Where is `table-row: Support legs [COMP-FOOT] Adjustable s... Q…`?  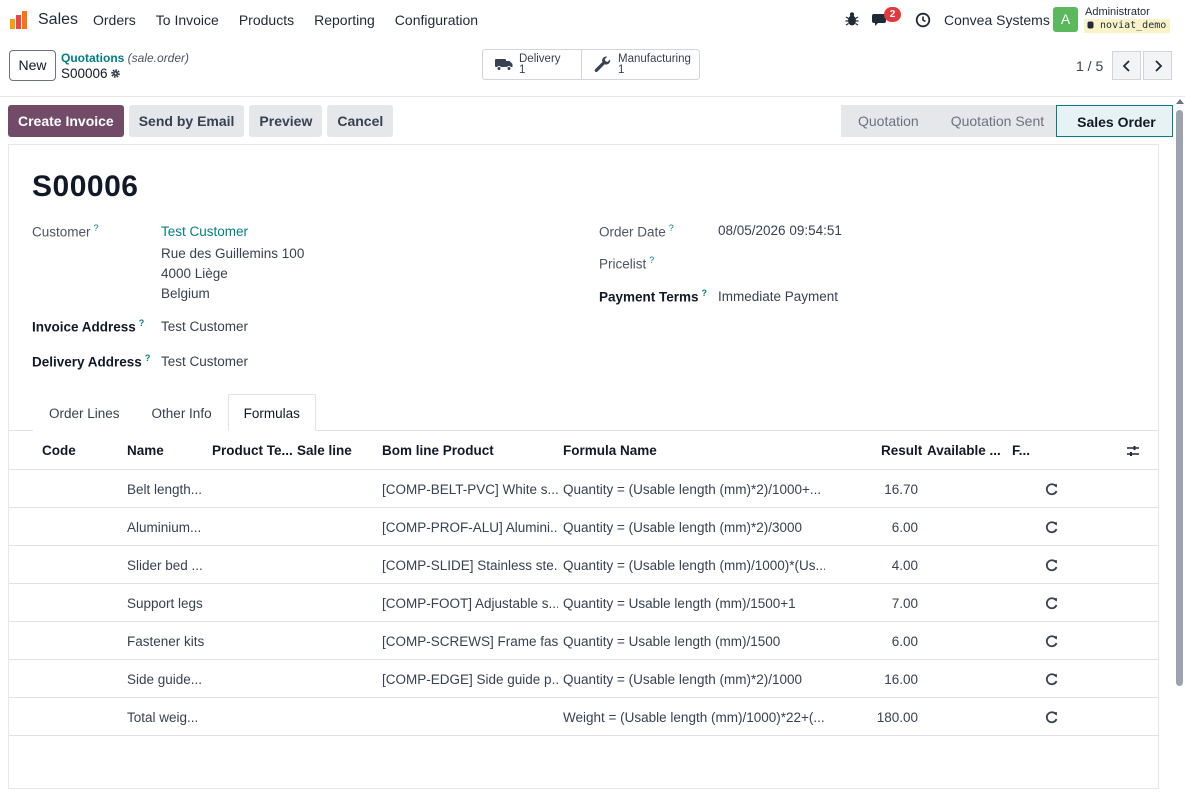 table-row: Support legs [COMP-FOOT] Adjustable s... Q… is located at coordinates (583, 603).